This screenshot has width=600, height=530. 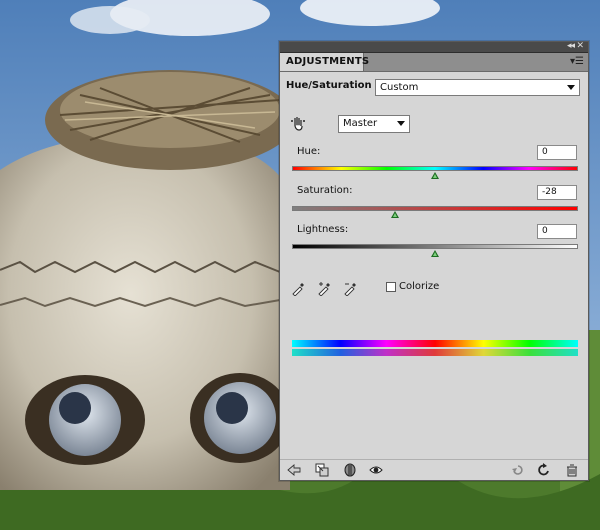 What do you see at coordinates (309, 151) in the screenshot?
I see `hue-label: Hue:` at bounding box center [309, 151].